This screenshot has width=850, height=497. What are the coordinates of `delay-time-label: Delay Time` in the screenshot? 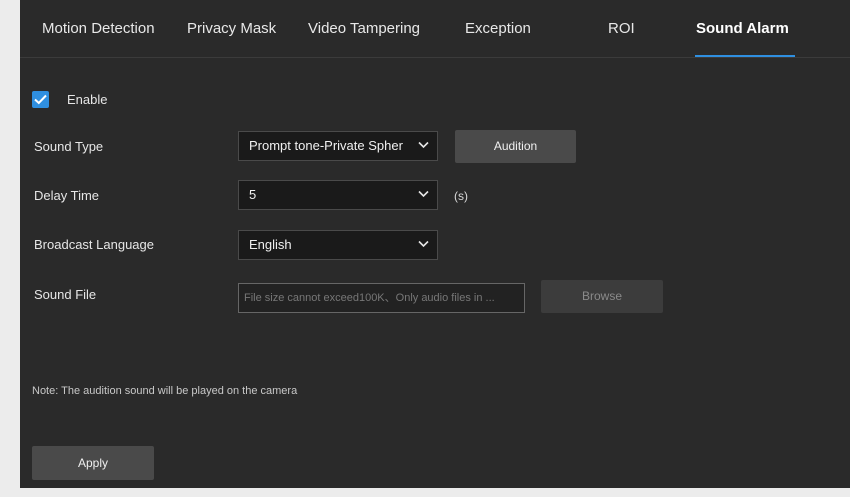 It's located at (67, 195).